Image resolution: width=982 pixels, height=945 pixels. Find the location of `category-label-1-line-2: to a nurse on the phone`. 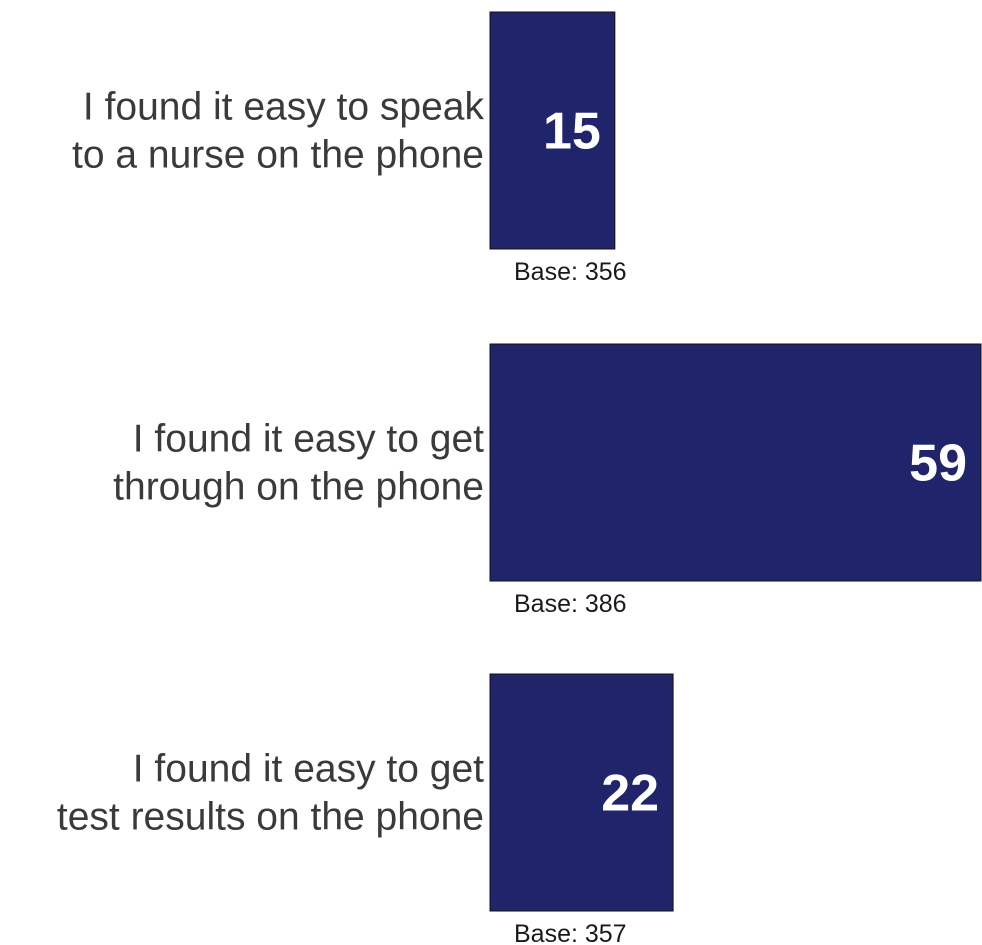

category-label-1-line-2: to a nurse on the phone is located at coordinates (278, 155).